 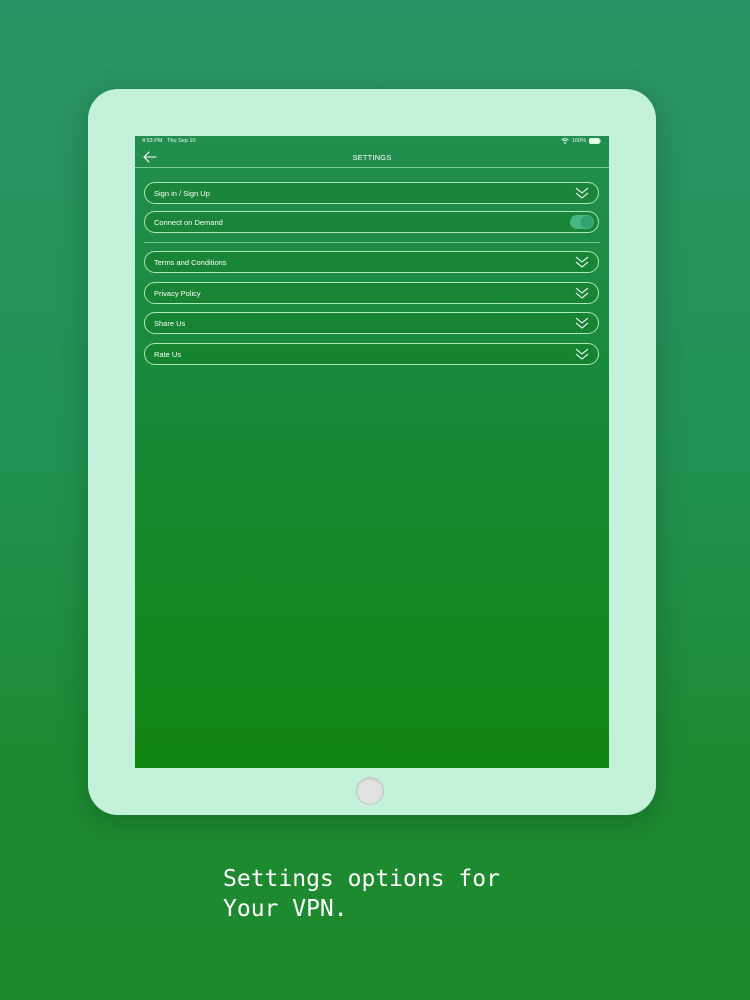 I want to click on battery-percent: 100%, so click(x=578, y=141).